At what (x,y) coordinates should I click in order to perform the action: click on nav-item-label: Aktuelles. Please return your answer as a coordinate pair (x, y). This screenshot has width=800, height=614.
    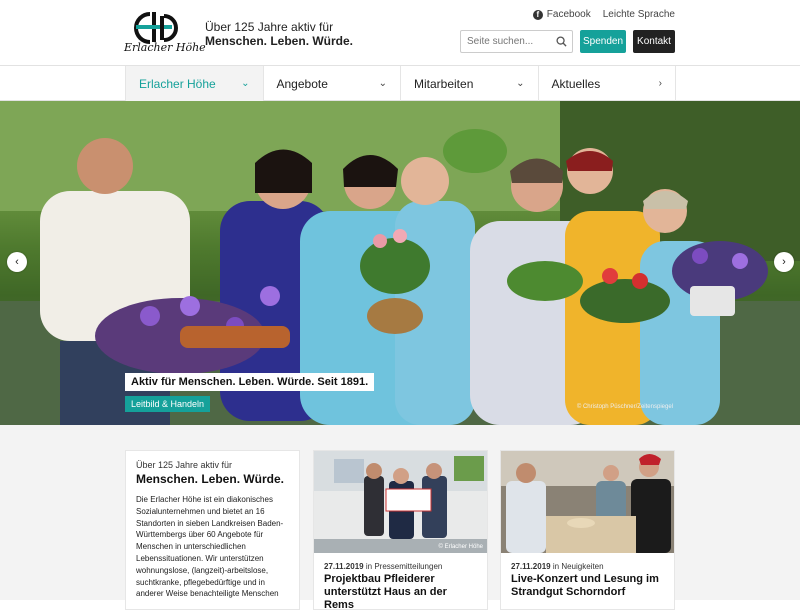
    Looking at the image, I should click on (576, 83).